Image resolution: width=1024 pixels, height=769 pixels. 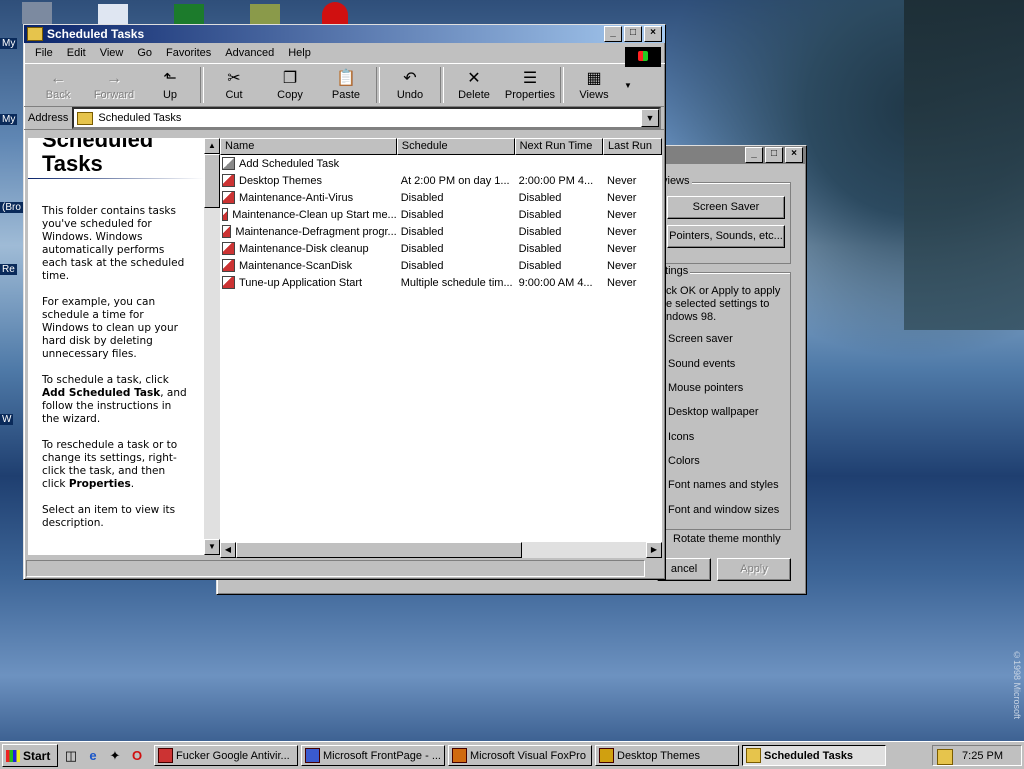 What do you see at coordinates (540, 248) in the screenshot?
I see `cell-text: Disabled` at bounding box center [540, 248].